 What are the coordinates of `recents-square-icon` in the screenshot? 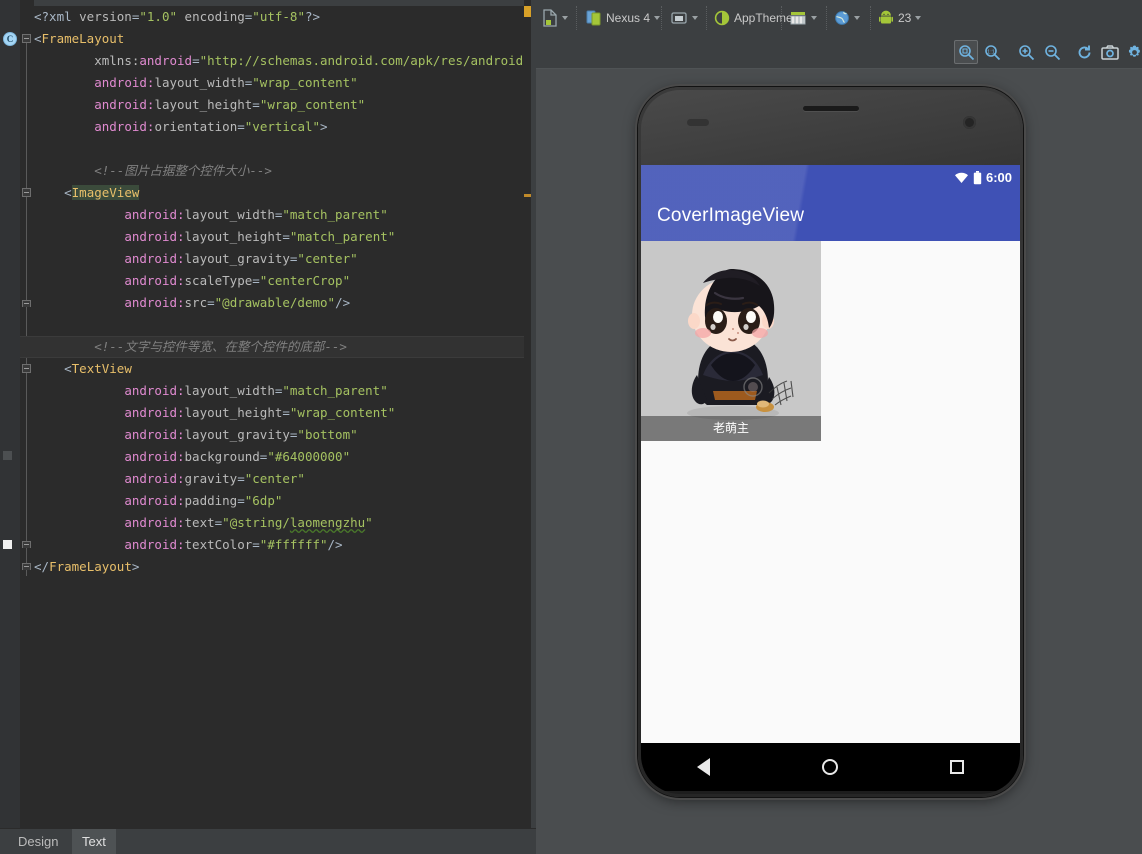 It's located at (957, 767).